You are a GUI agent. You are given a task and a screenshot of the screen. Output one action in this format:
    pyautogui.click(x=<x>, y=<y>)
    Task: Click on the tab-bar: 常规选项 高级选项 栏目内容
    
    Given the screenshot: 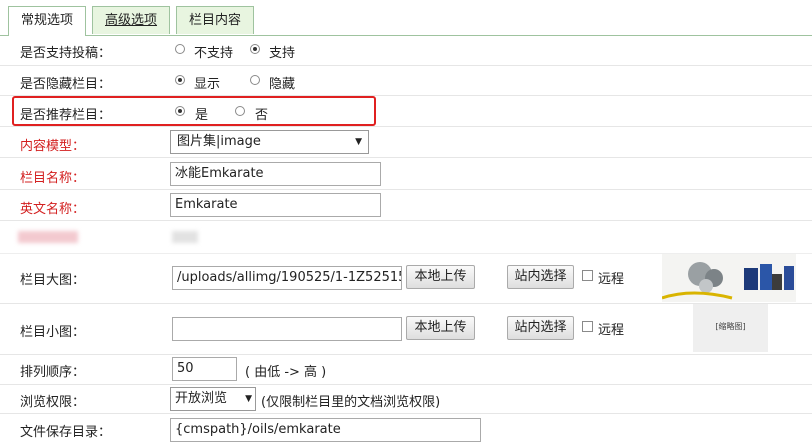 What is the action you would take?
    pyautogui.click(x=406, y=18)
    